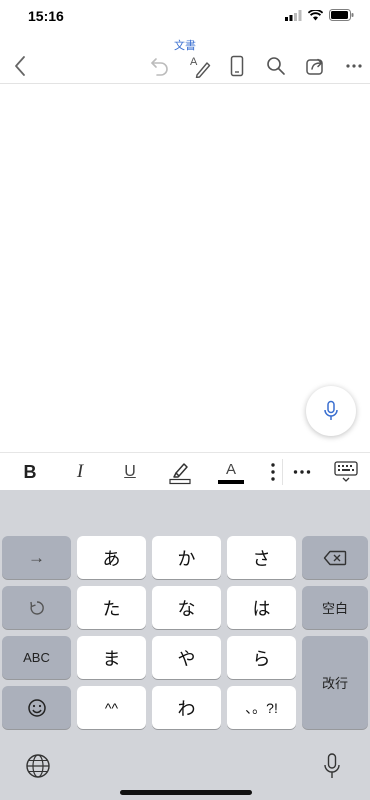  What do you see at coordinates (130, 472) in the screenshot?
I see `underline-button: U` at bounding box center [130, 472].